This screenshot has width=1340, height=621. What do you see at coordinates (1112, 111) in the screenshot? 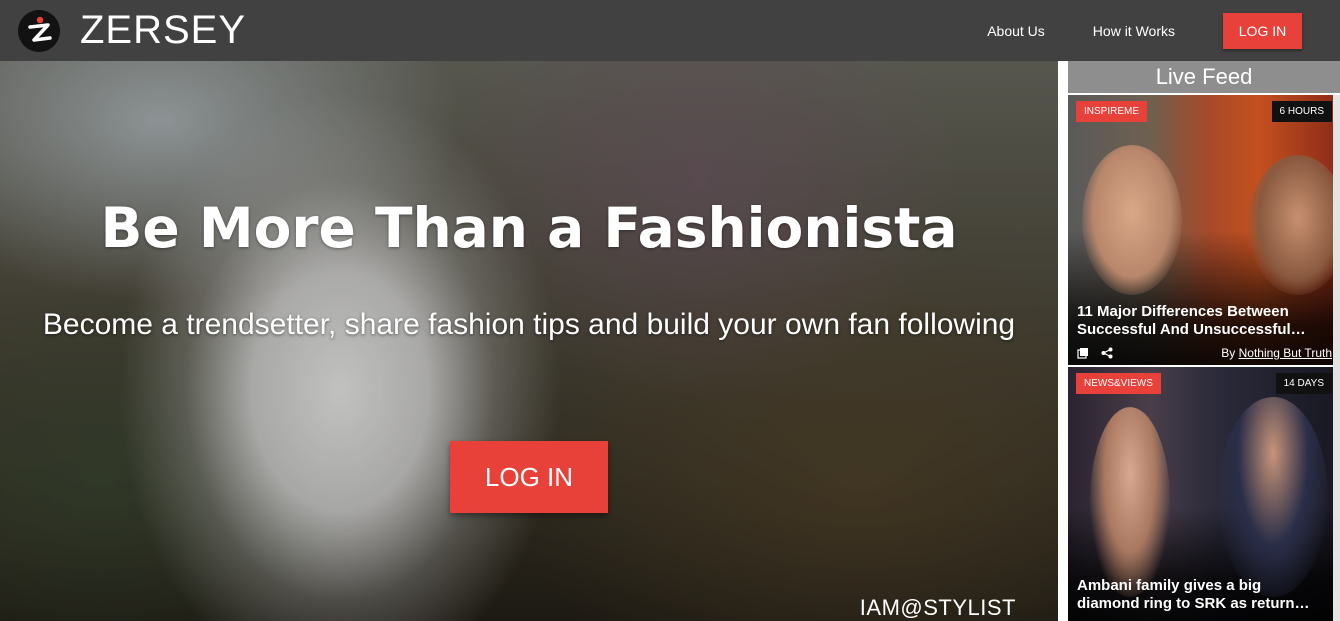
I see `card-category-tag: INSPIREME` at bounding box center [1112, 111].